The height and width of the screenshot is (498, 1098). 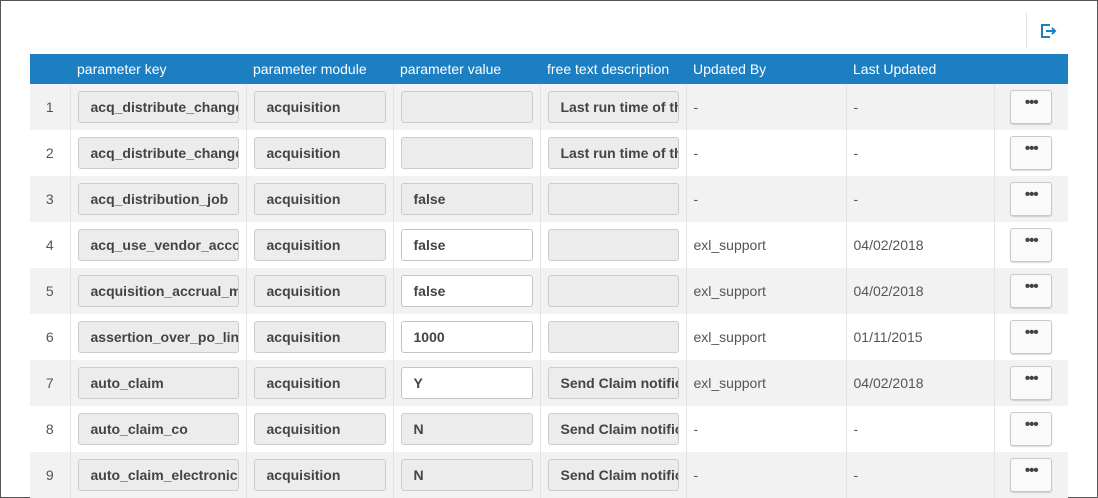 I want to click on parameter-key-field: assertion_over_po_line, so click(x=158, y=337).